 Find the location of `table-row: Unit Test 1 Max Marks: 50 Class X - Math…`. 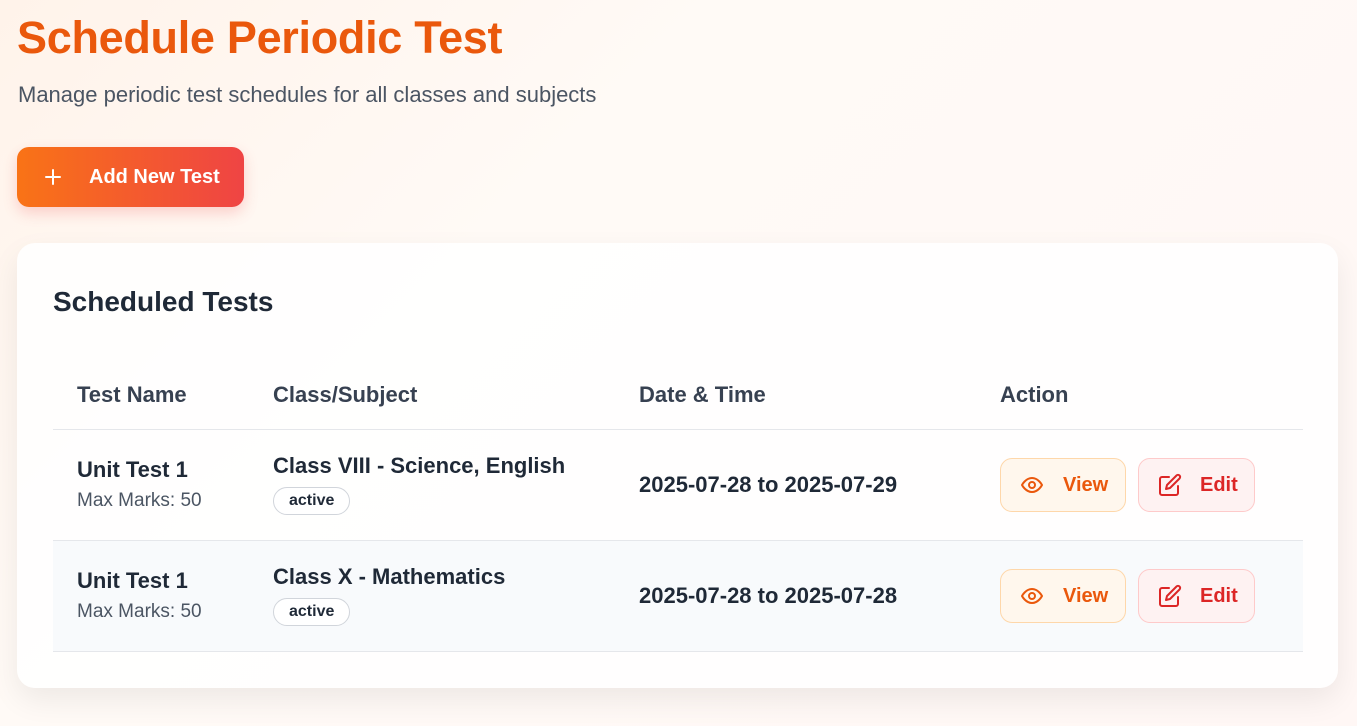

table-row: Unit Test 1 Max Marks: 50 Class X - Math… is located at coordinates (678, 596).